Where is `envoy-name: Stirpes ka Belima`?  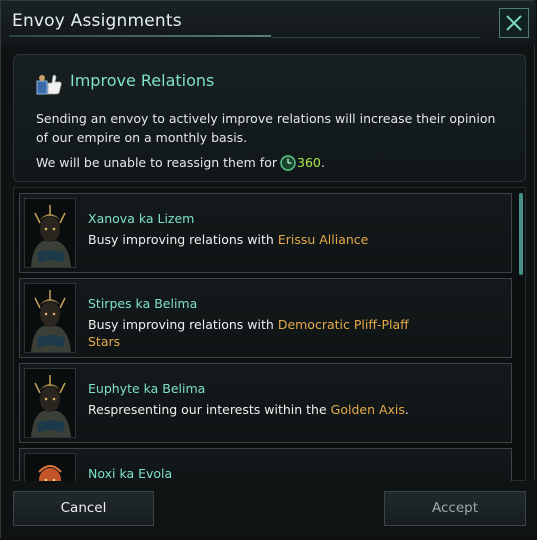 envoy-name: Stirpes ka Belima is located at coordinates (143, 303).